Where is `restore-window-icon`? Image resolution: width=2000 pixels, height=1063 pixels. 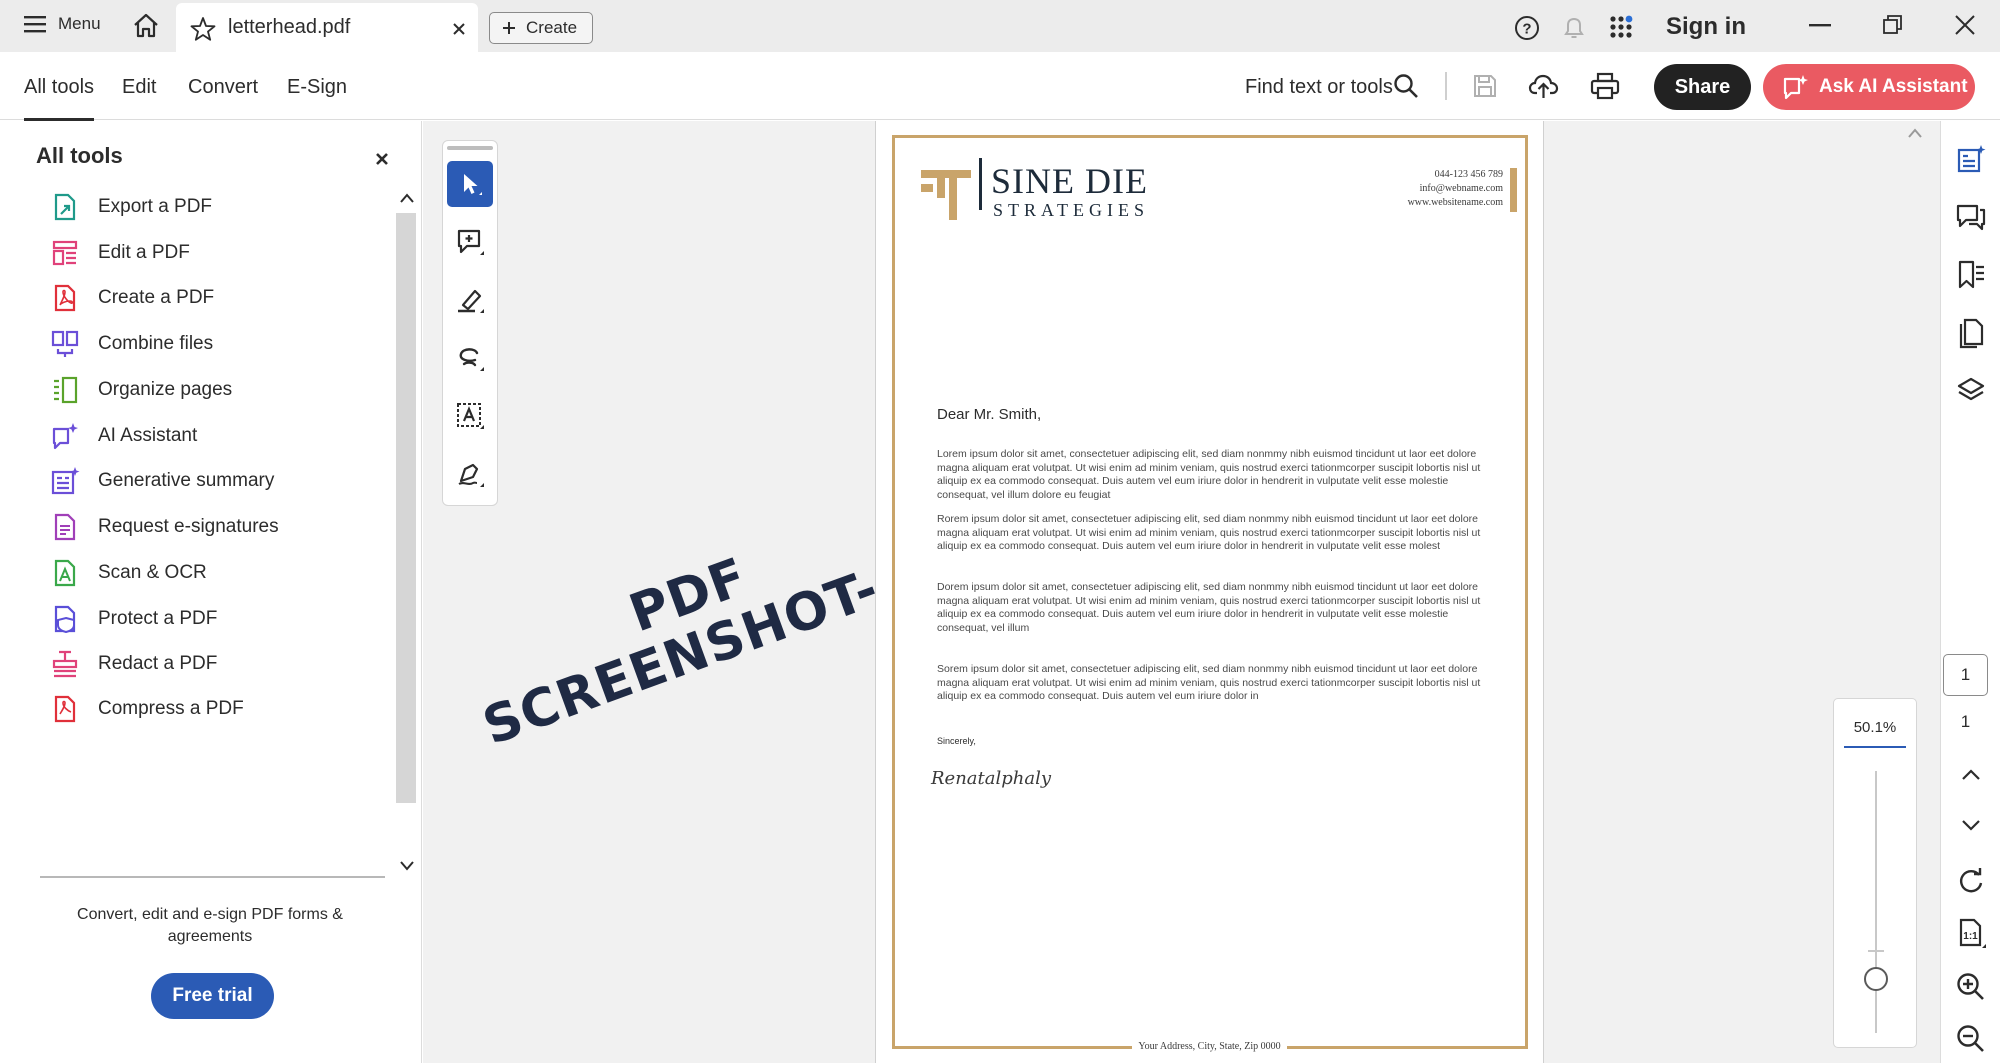 restore-window-icon is located at coordinates (1893, 25).